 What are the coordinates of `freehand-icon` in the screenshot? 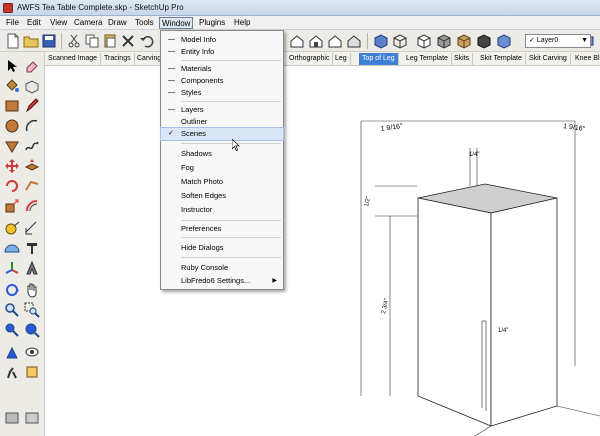 It's located at (32, 146).